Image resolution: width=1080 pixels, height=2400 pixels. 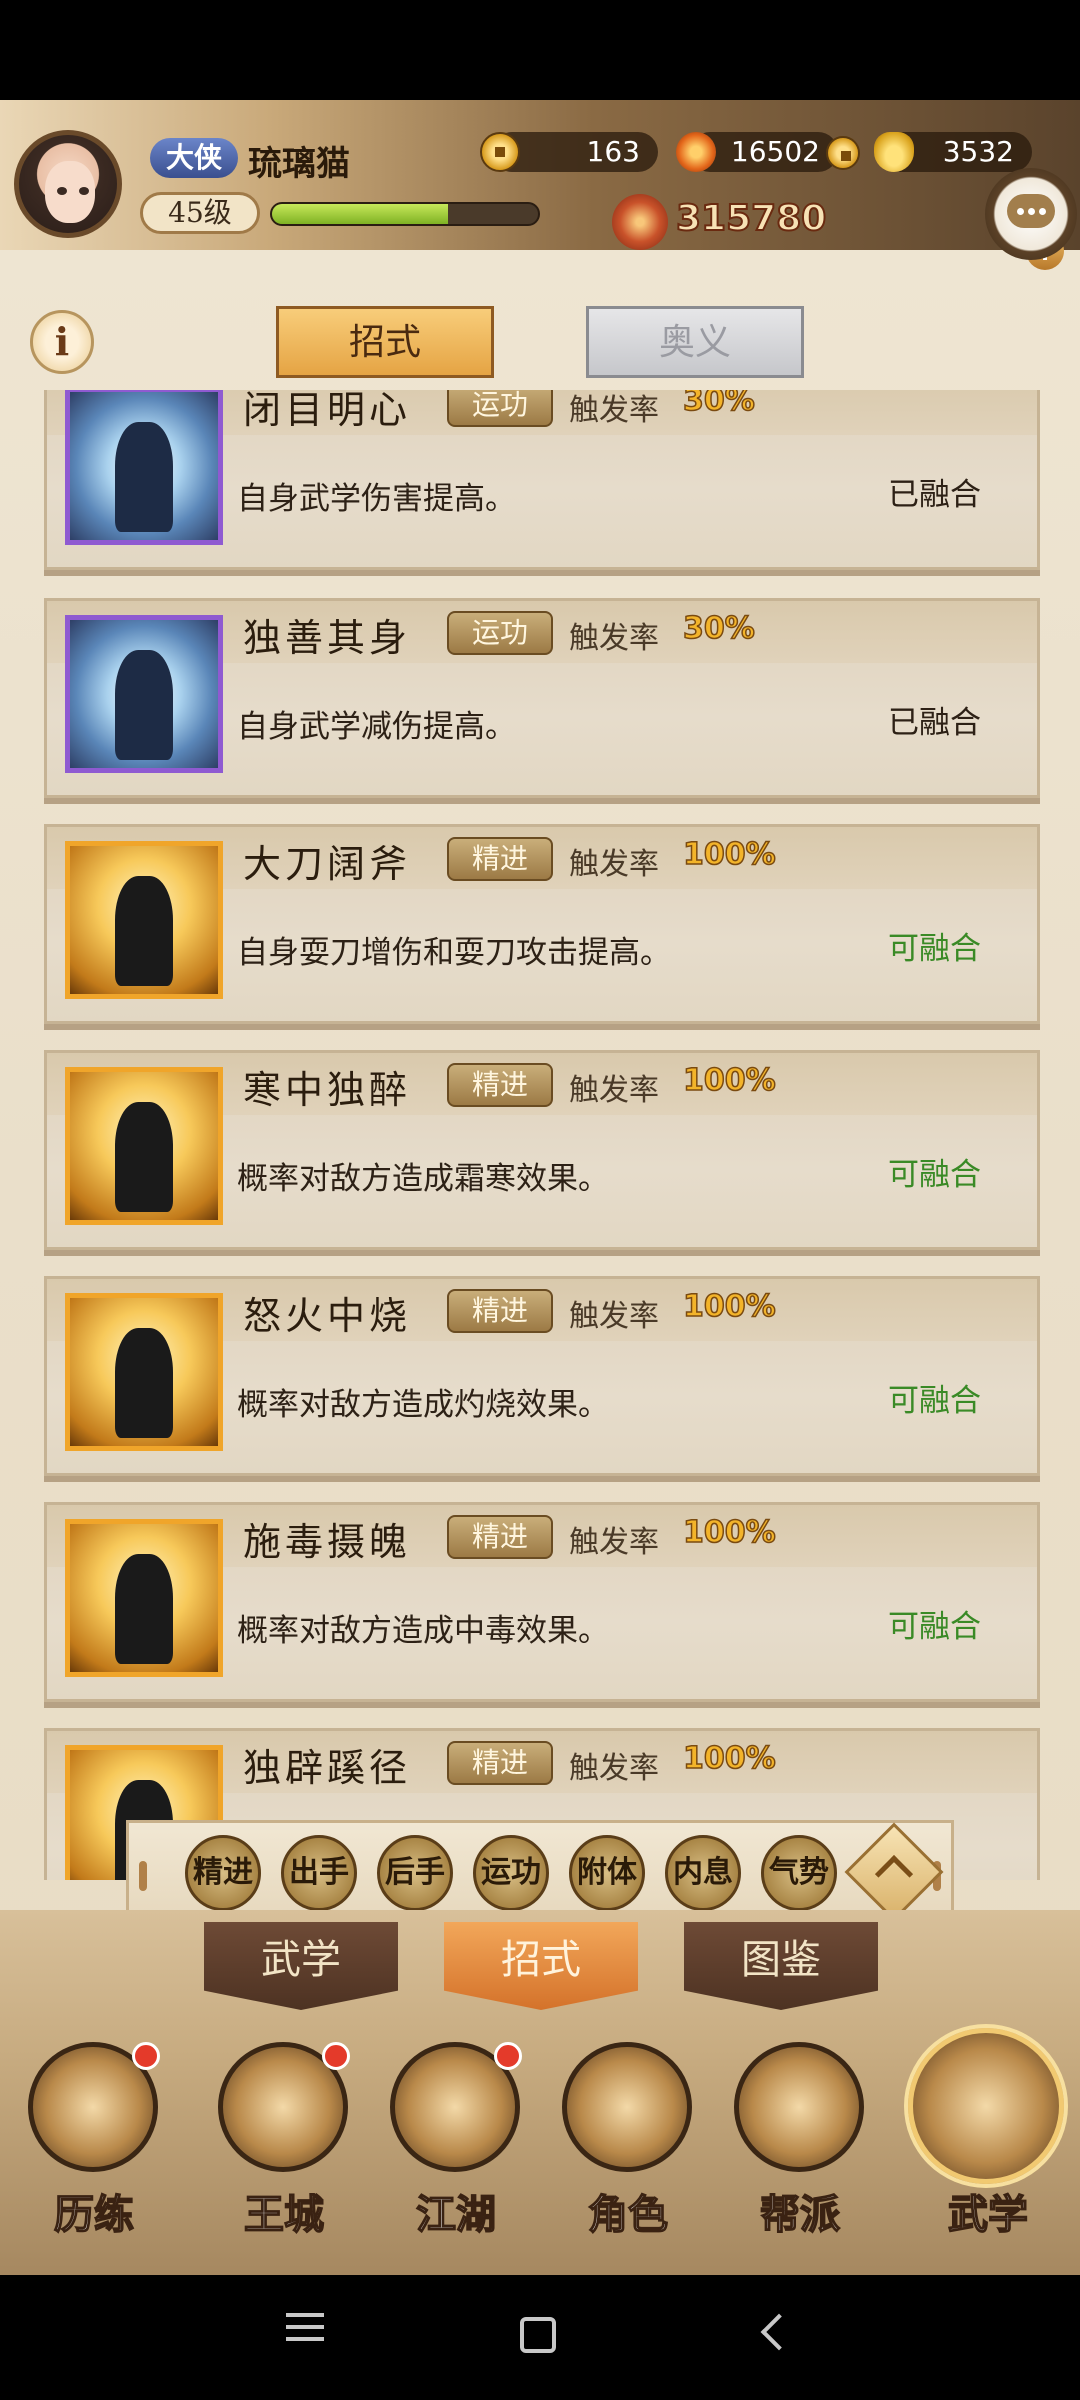 I want to click on nav-label: 江湖, so click(x=456, y=2214).